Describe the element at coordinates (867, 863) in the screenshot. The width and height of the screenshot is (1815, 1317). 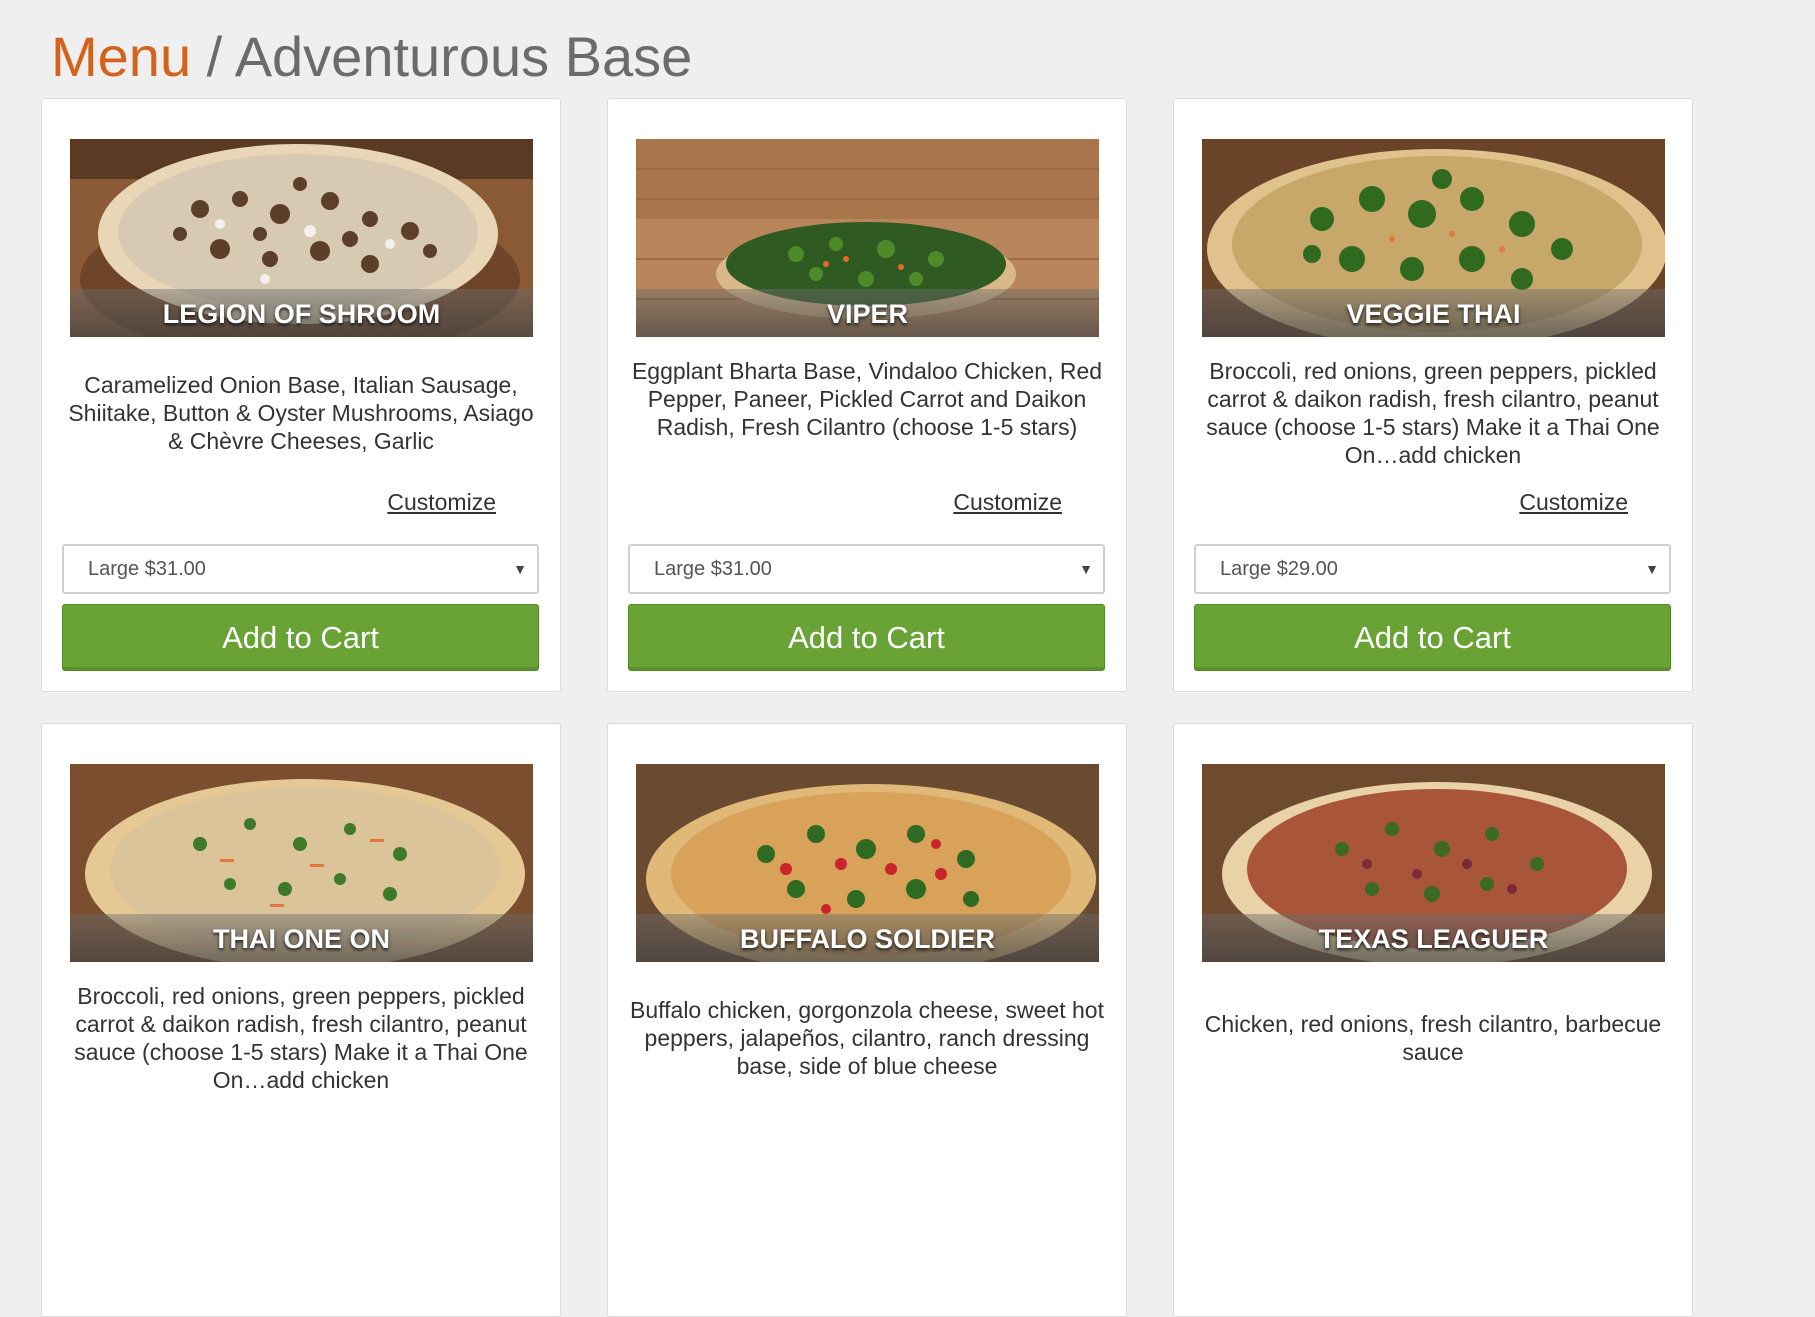
I see `pizza-peppers-photo: BUFFALO SOLDIER` at that location.